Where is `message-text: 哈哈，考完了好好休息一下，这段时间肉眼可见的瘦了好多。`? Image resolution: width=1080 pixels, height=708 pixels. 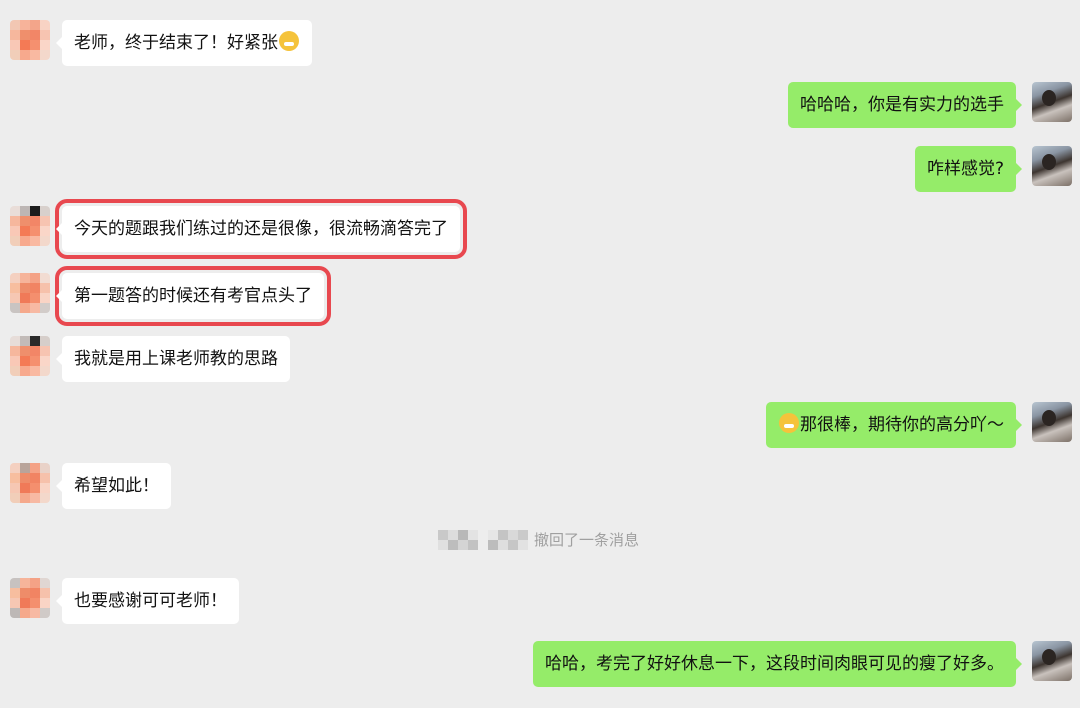 message-text: 哈哈，考完了好好休息一下，这段时间肉眼可见的瘦了好多。 is located at coordinates (774, 664).